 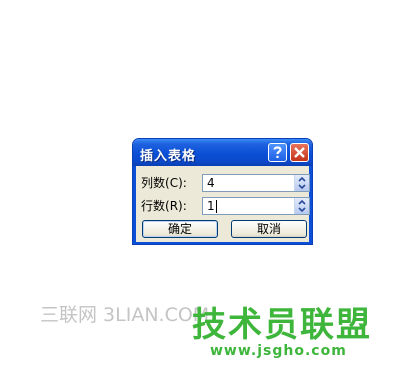 I want to click on watermark-sanlian: 三联网 3LIAN.COM, so click(x=125, y=315).